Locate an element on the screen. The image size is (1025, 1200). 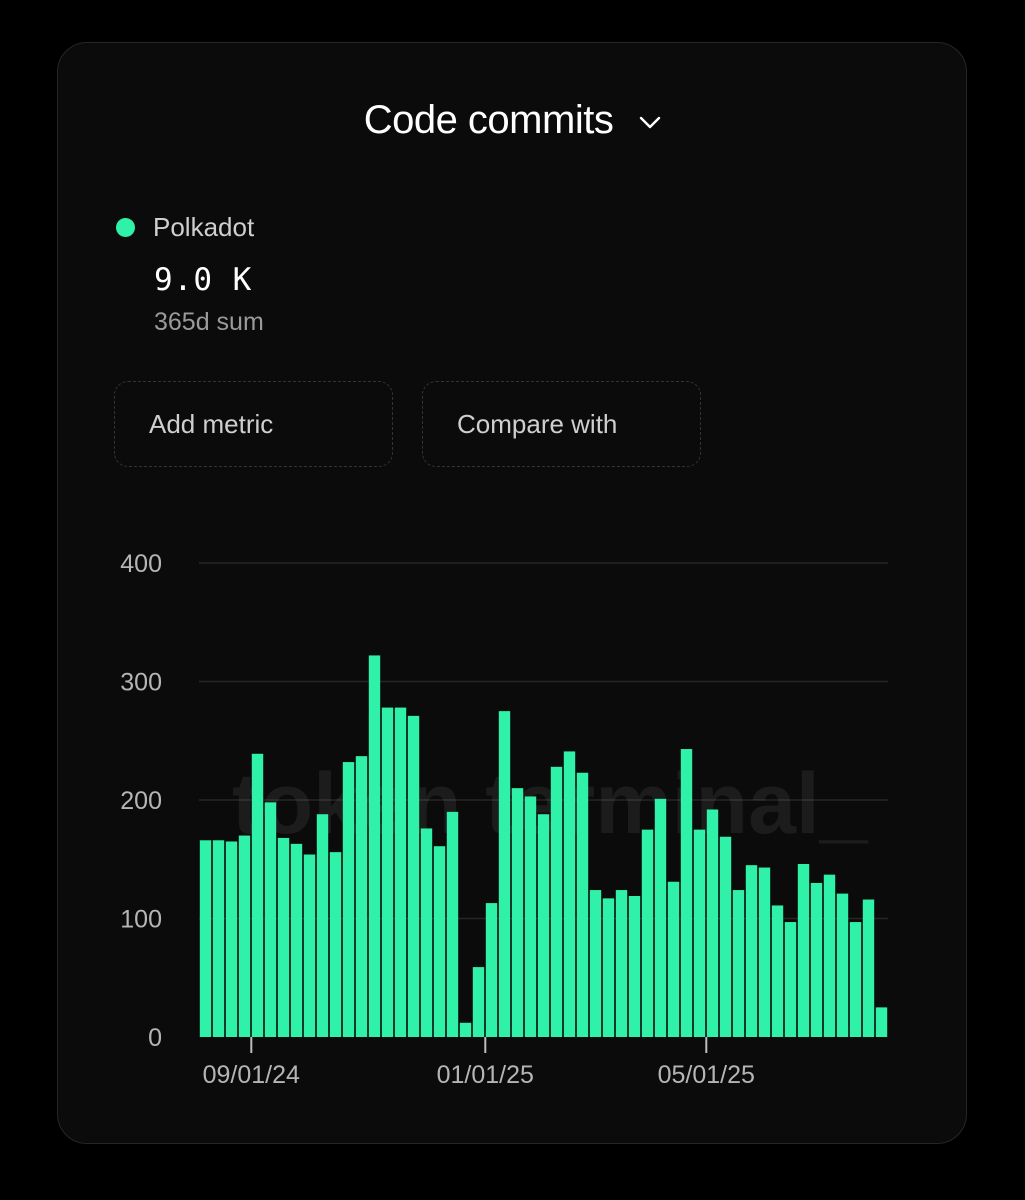
compare-with-button: Compare with is located at coordinates (561, 424).